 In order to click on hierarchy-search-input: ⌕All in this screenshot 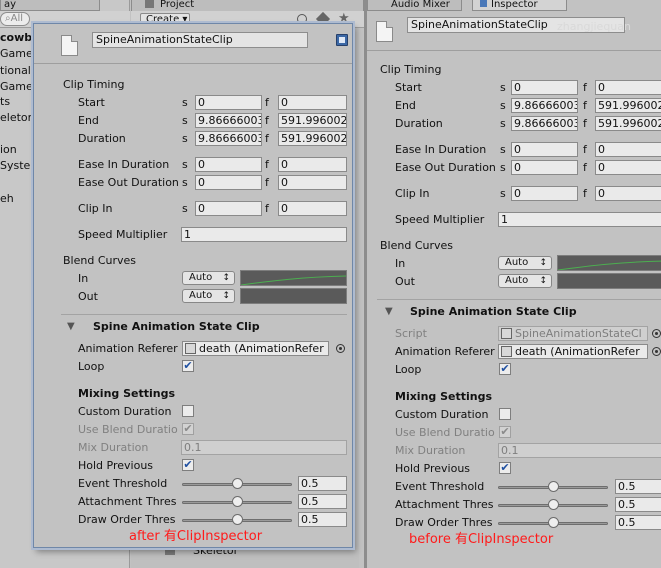, I will do `click(15, 19)`.